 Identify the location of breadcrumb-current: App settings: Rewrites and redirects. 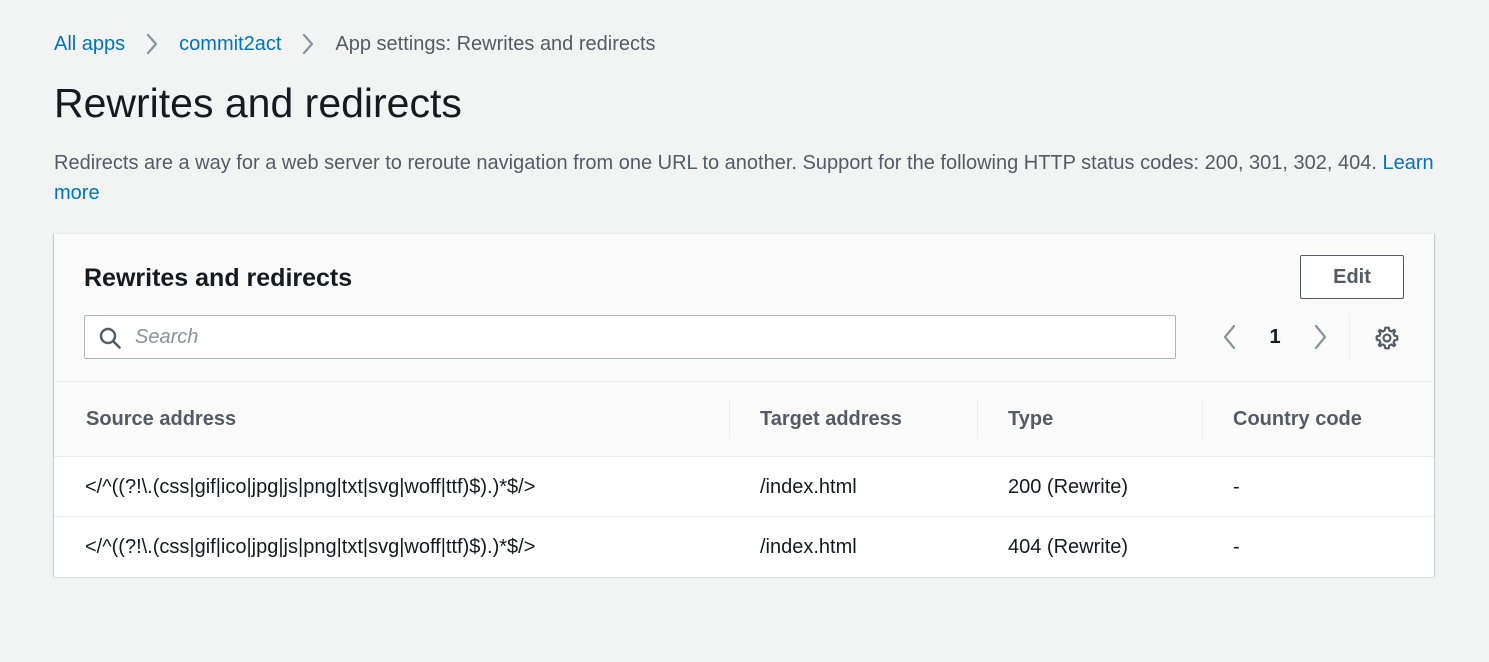
(495, 43).